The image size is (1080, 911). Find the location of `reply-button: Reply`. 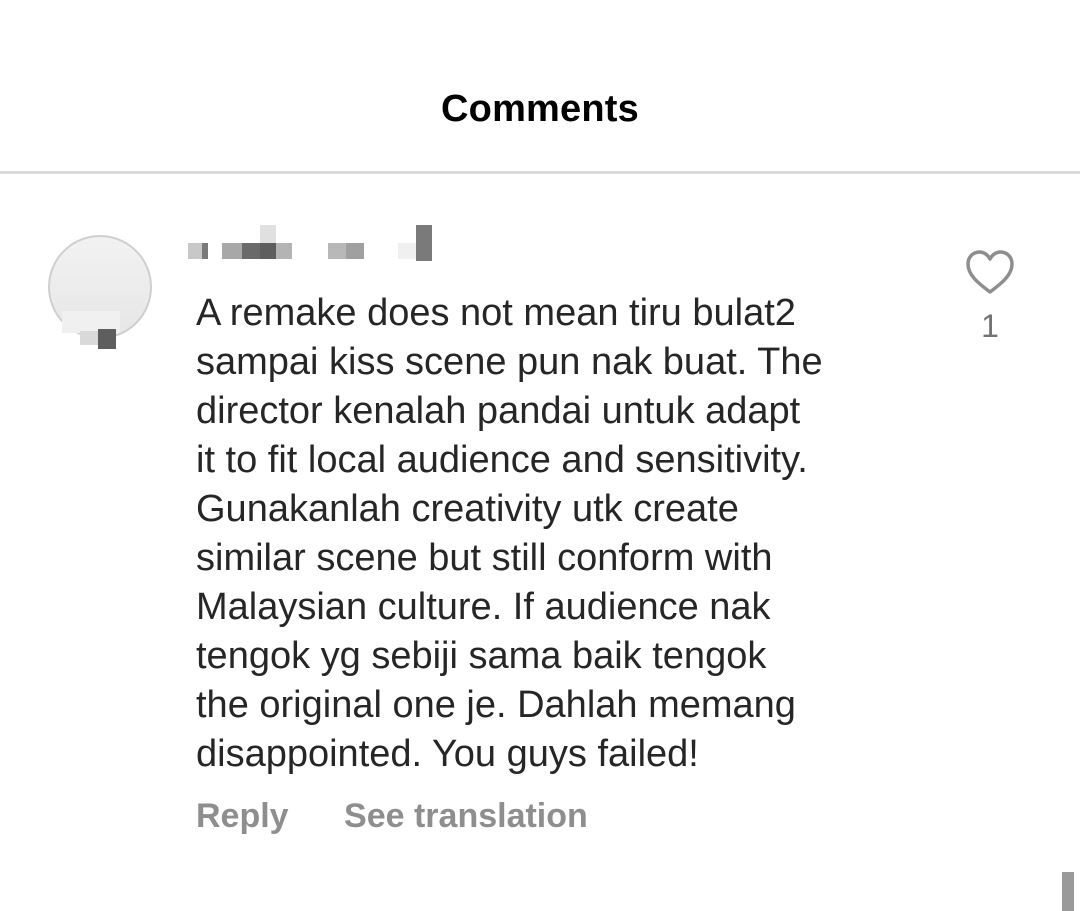

reply-button: Reply is located at coordinates (242, 816).